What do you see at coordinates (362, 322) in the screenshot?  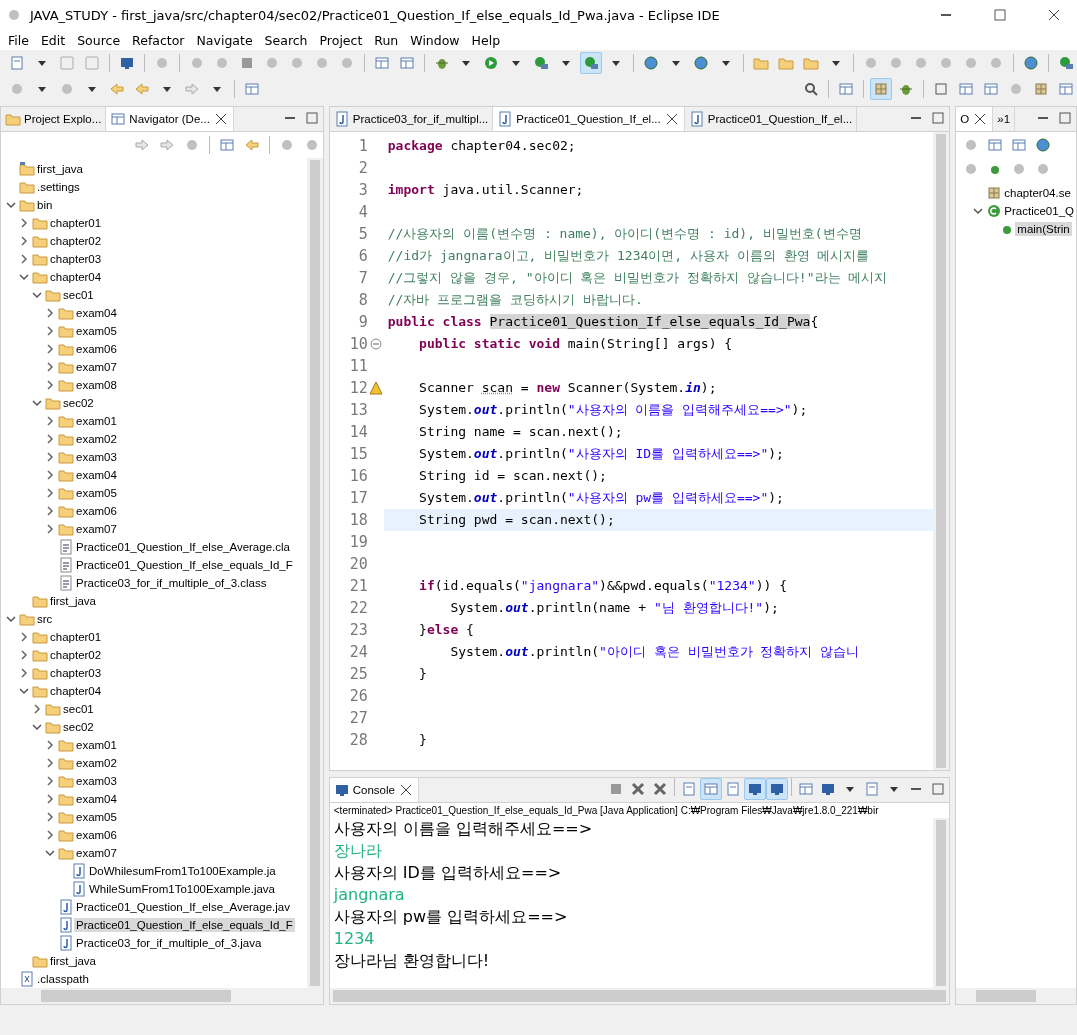 I see `line-number: 9` at bounding box center [362, 322].